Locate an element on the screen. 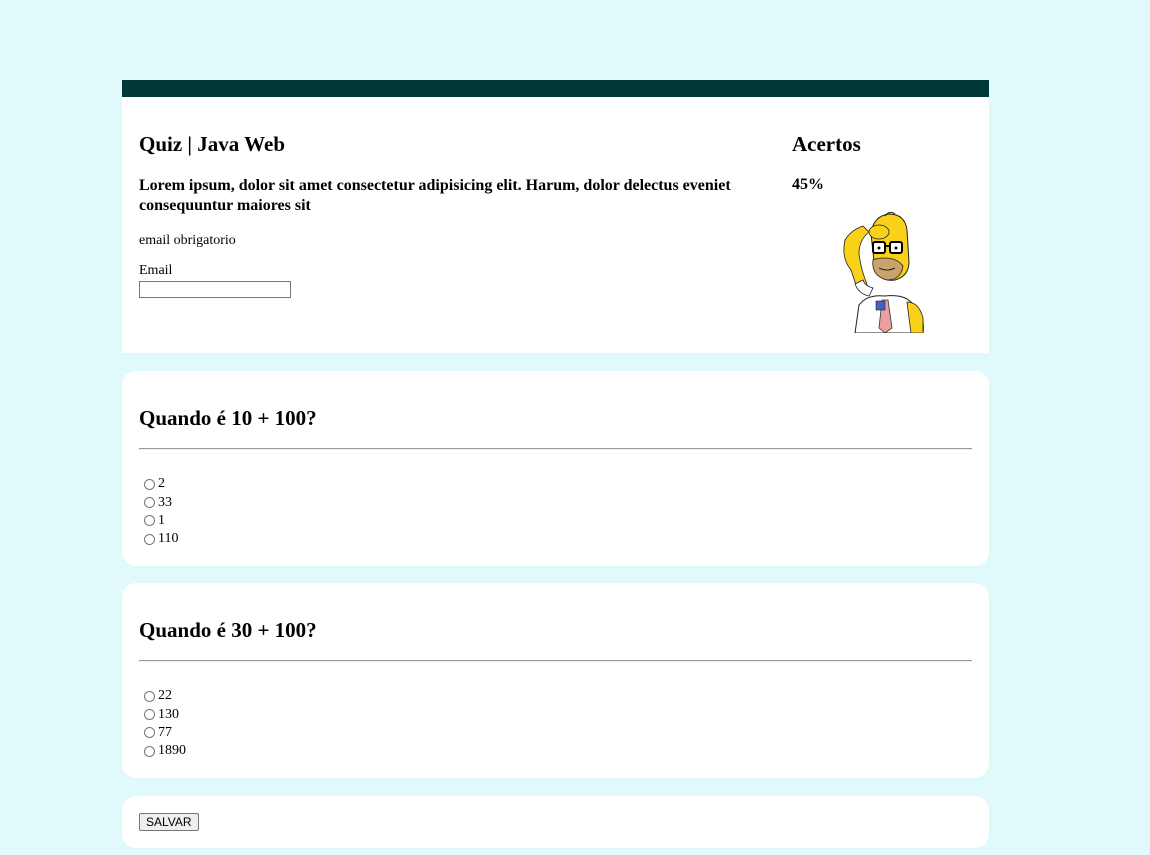 This screenshot has width=1150, height=855. answer-option-label: 2 is located at coordinates (161, 484).